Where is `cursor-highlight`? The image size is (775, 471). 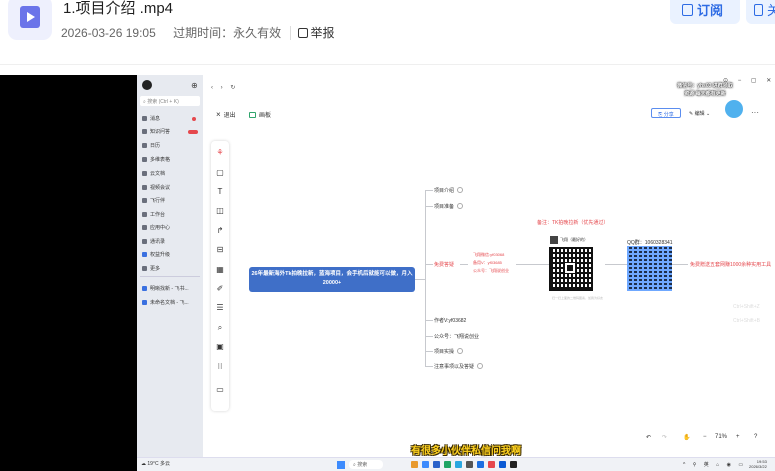 cursor-highlight is located at coordinates (734, 109).